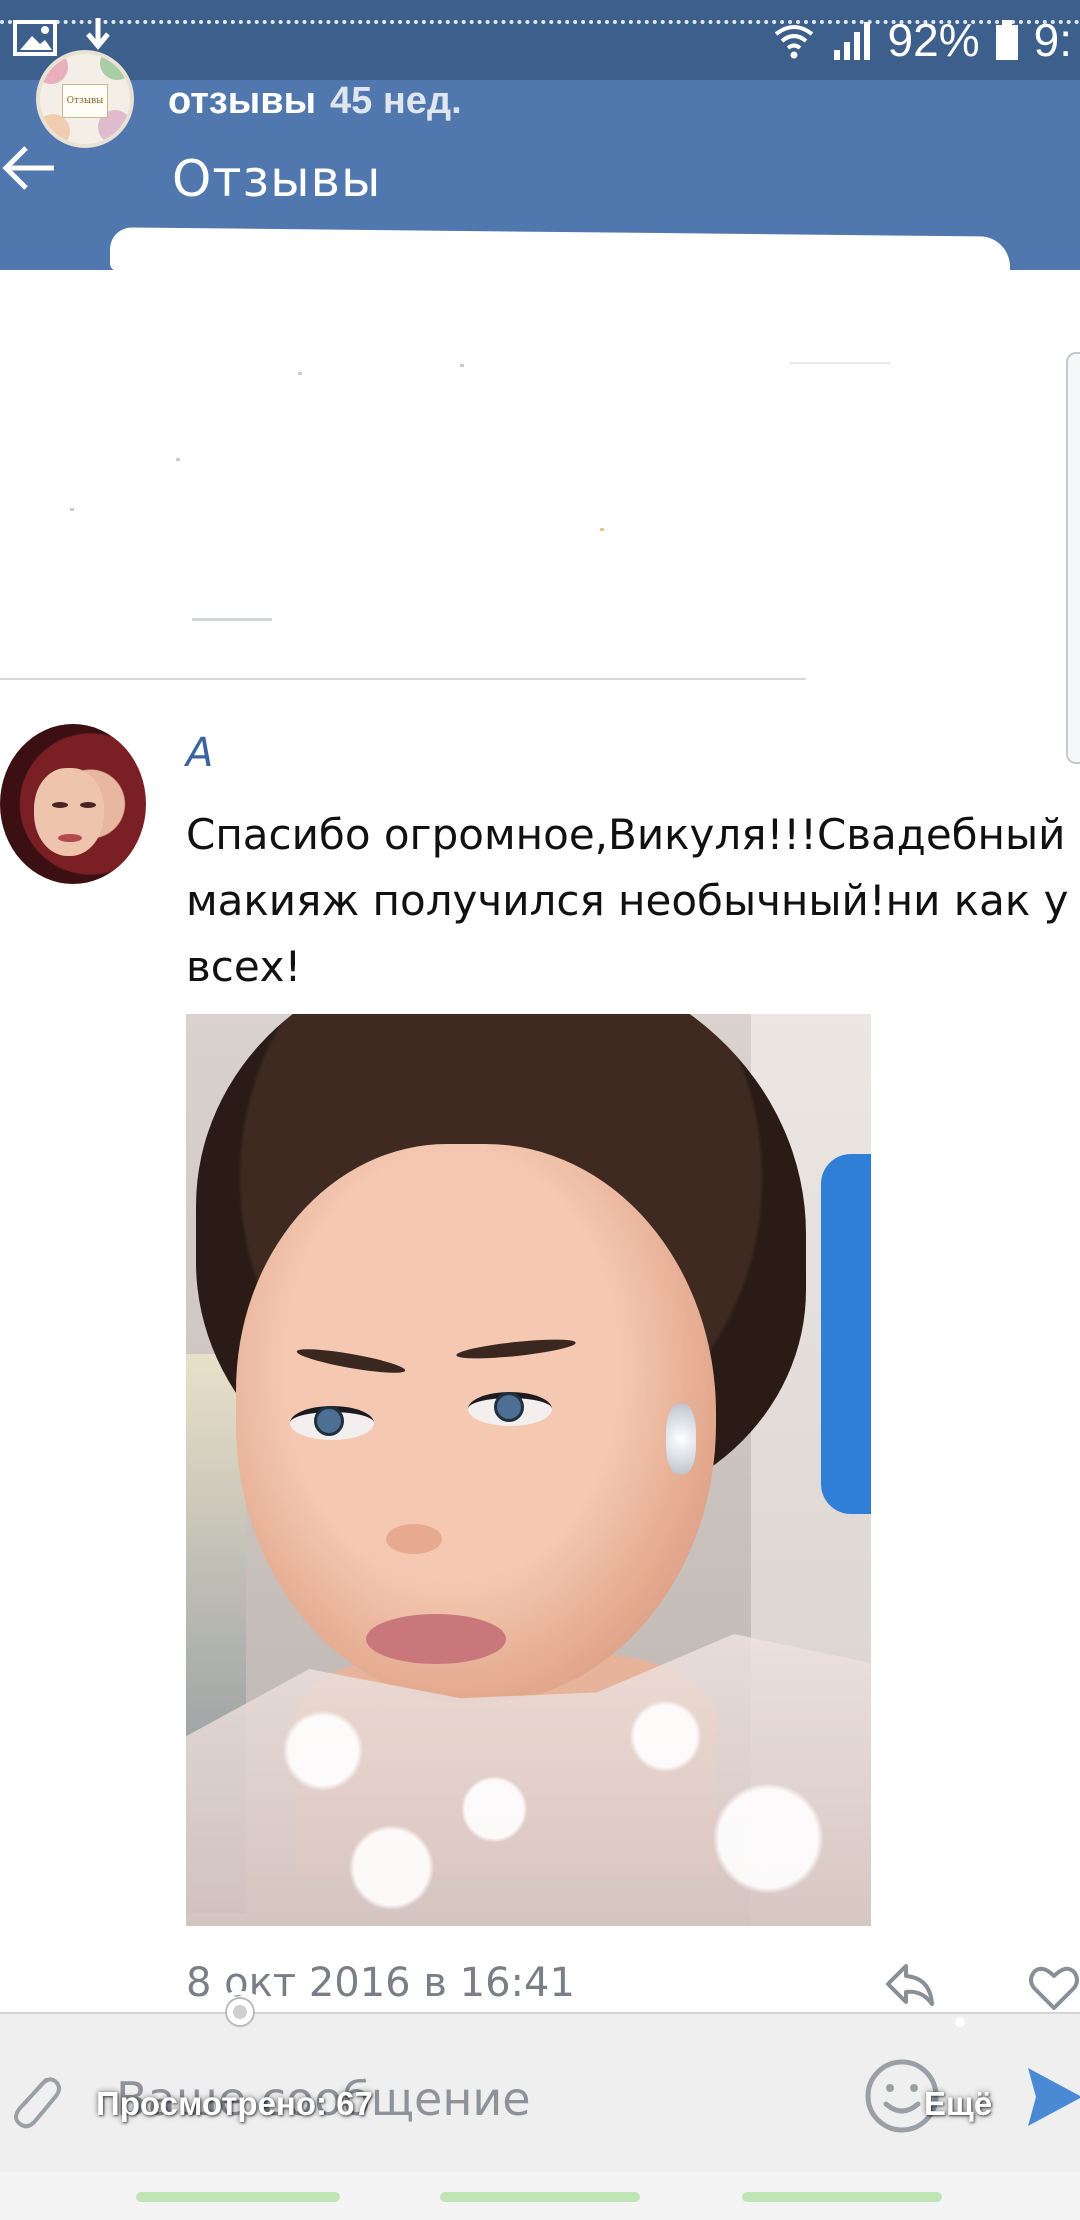 This screenshot has width=1080, height=2220. What do you see at coordinates (396, 101) in the screenshot?
I see `story-age: 45 нед.` at bounding box center [396, 101].